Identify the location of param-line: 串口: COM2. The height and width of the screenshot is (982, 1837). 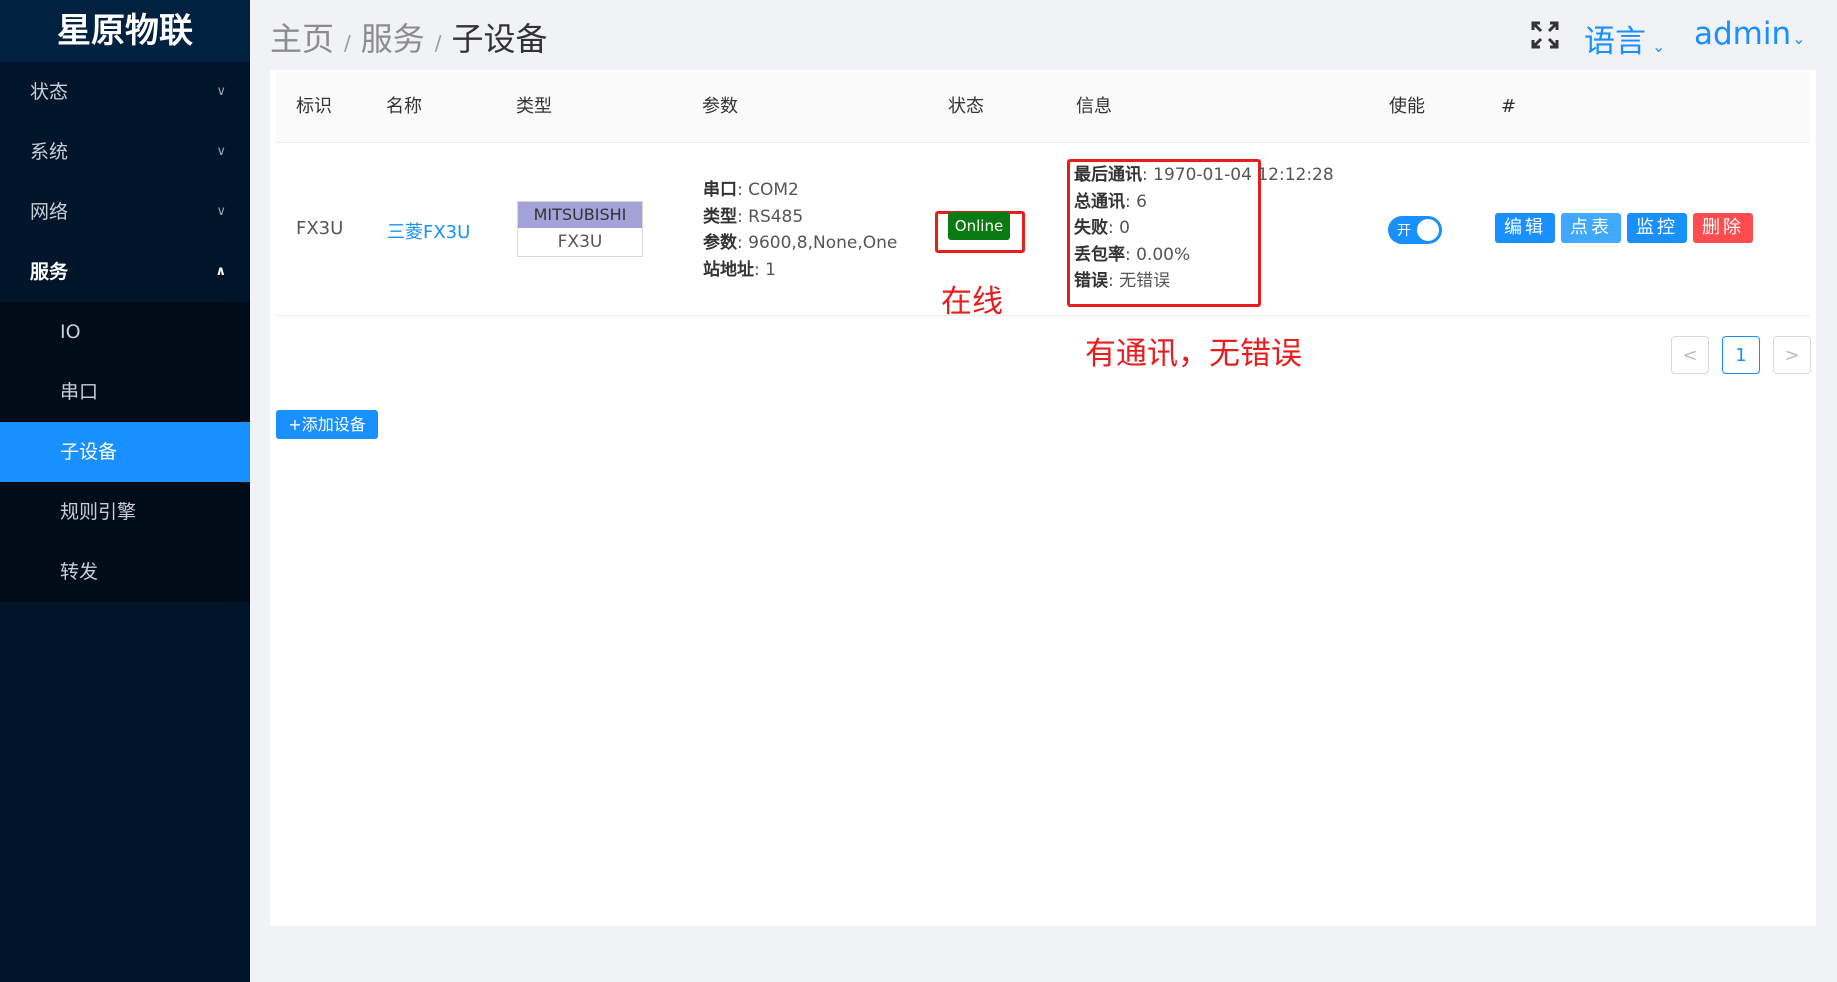
(751, 190).